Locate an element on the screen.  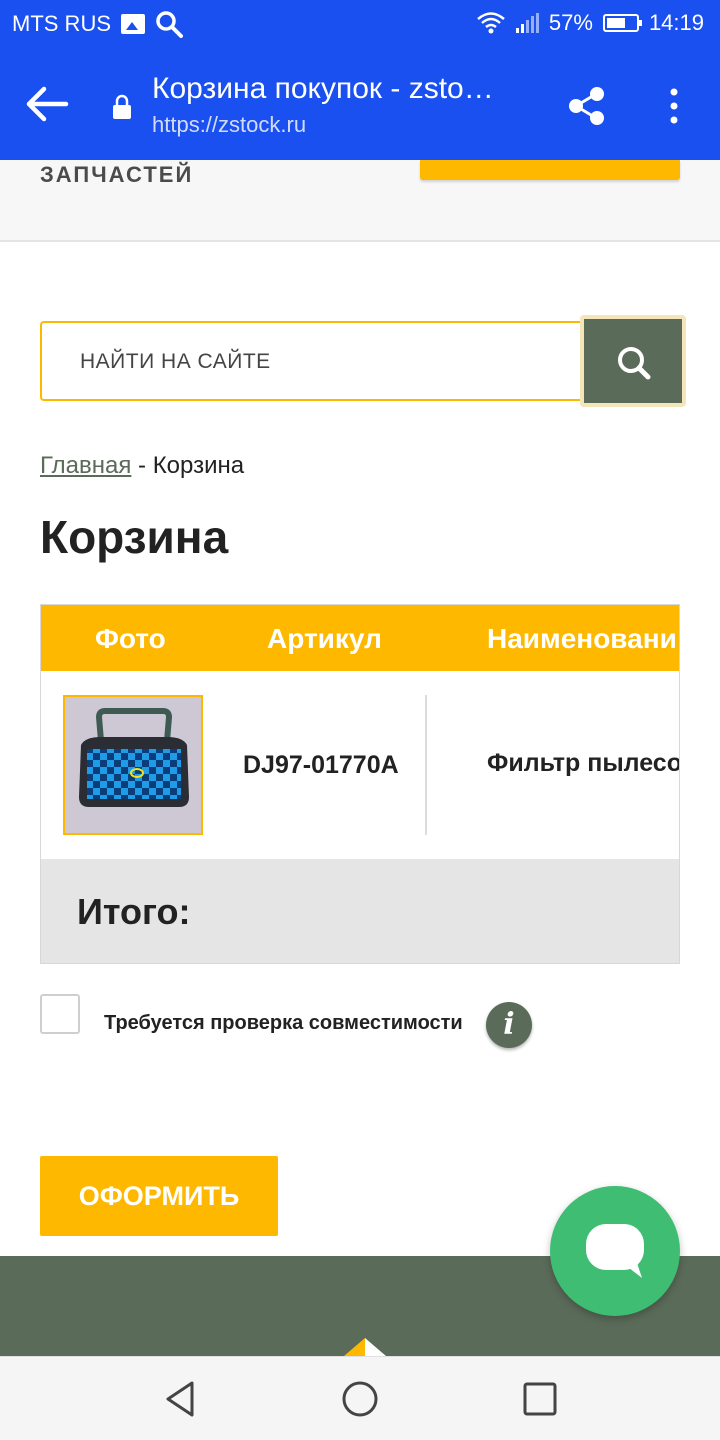
table-row: DJ97-01770A Фильтр пылесос is located at coordinates (360, 766).